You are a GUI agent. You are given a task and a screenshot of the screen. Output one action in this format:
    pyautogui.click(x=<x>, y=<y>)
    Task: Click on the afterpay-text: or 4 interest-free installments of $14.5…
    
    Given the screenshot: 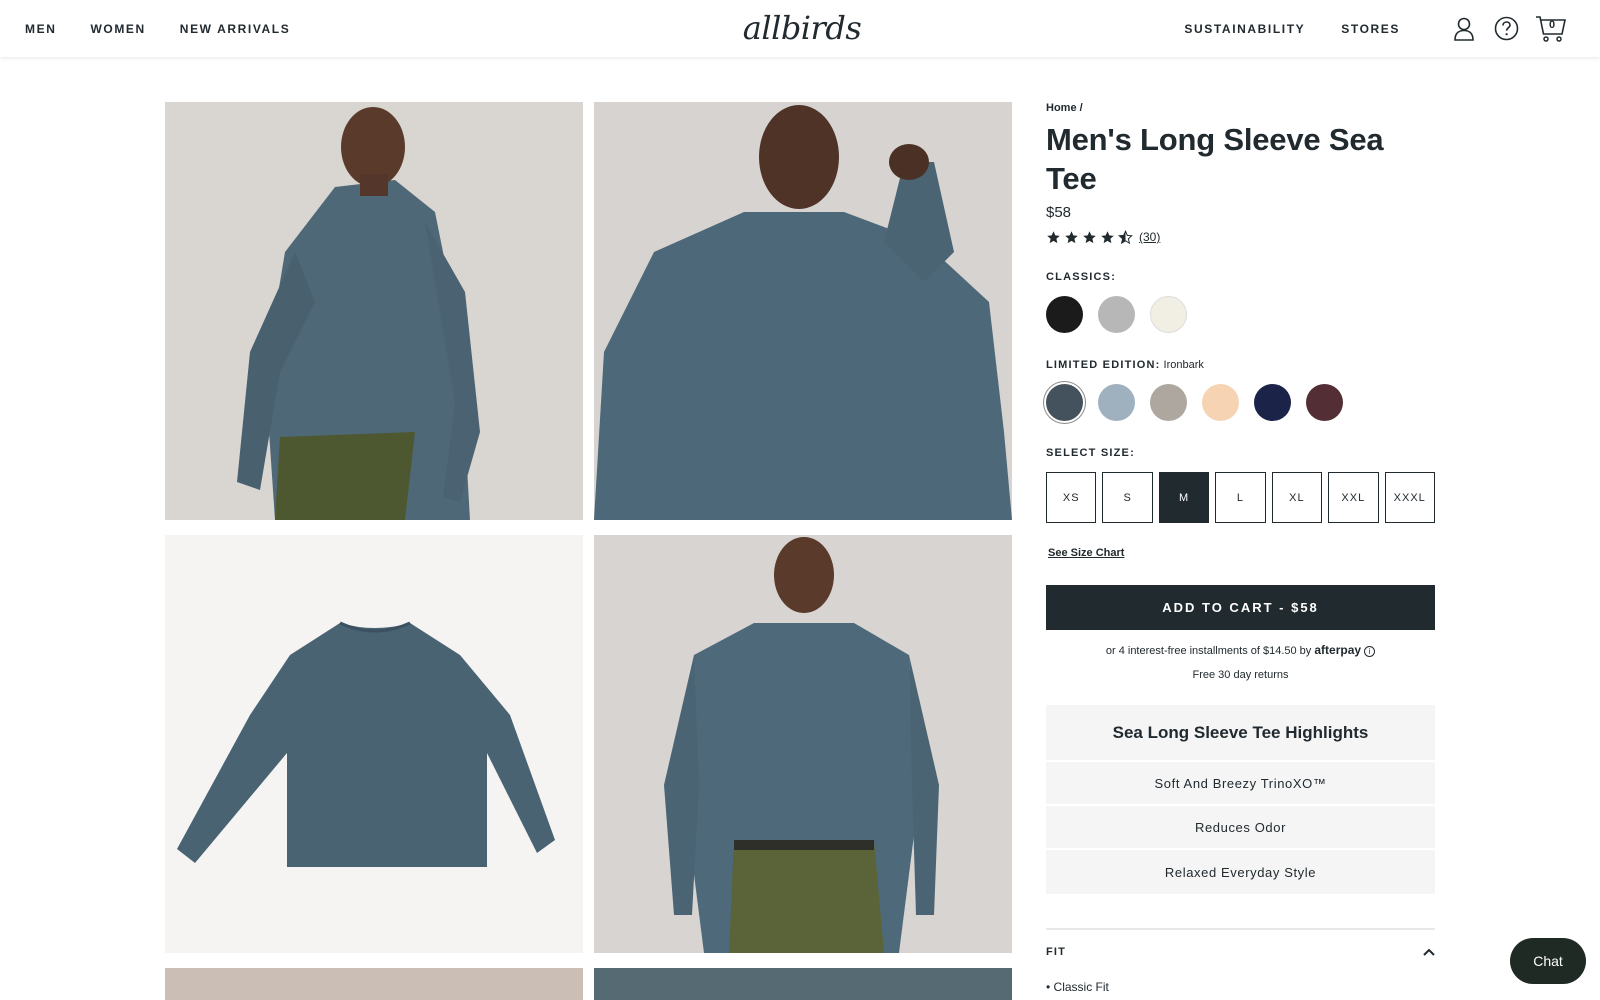 What is the action you would take?
    pyautogui.click(x=1208, y=651)
    